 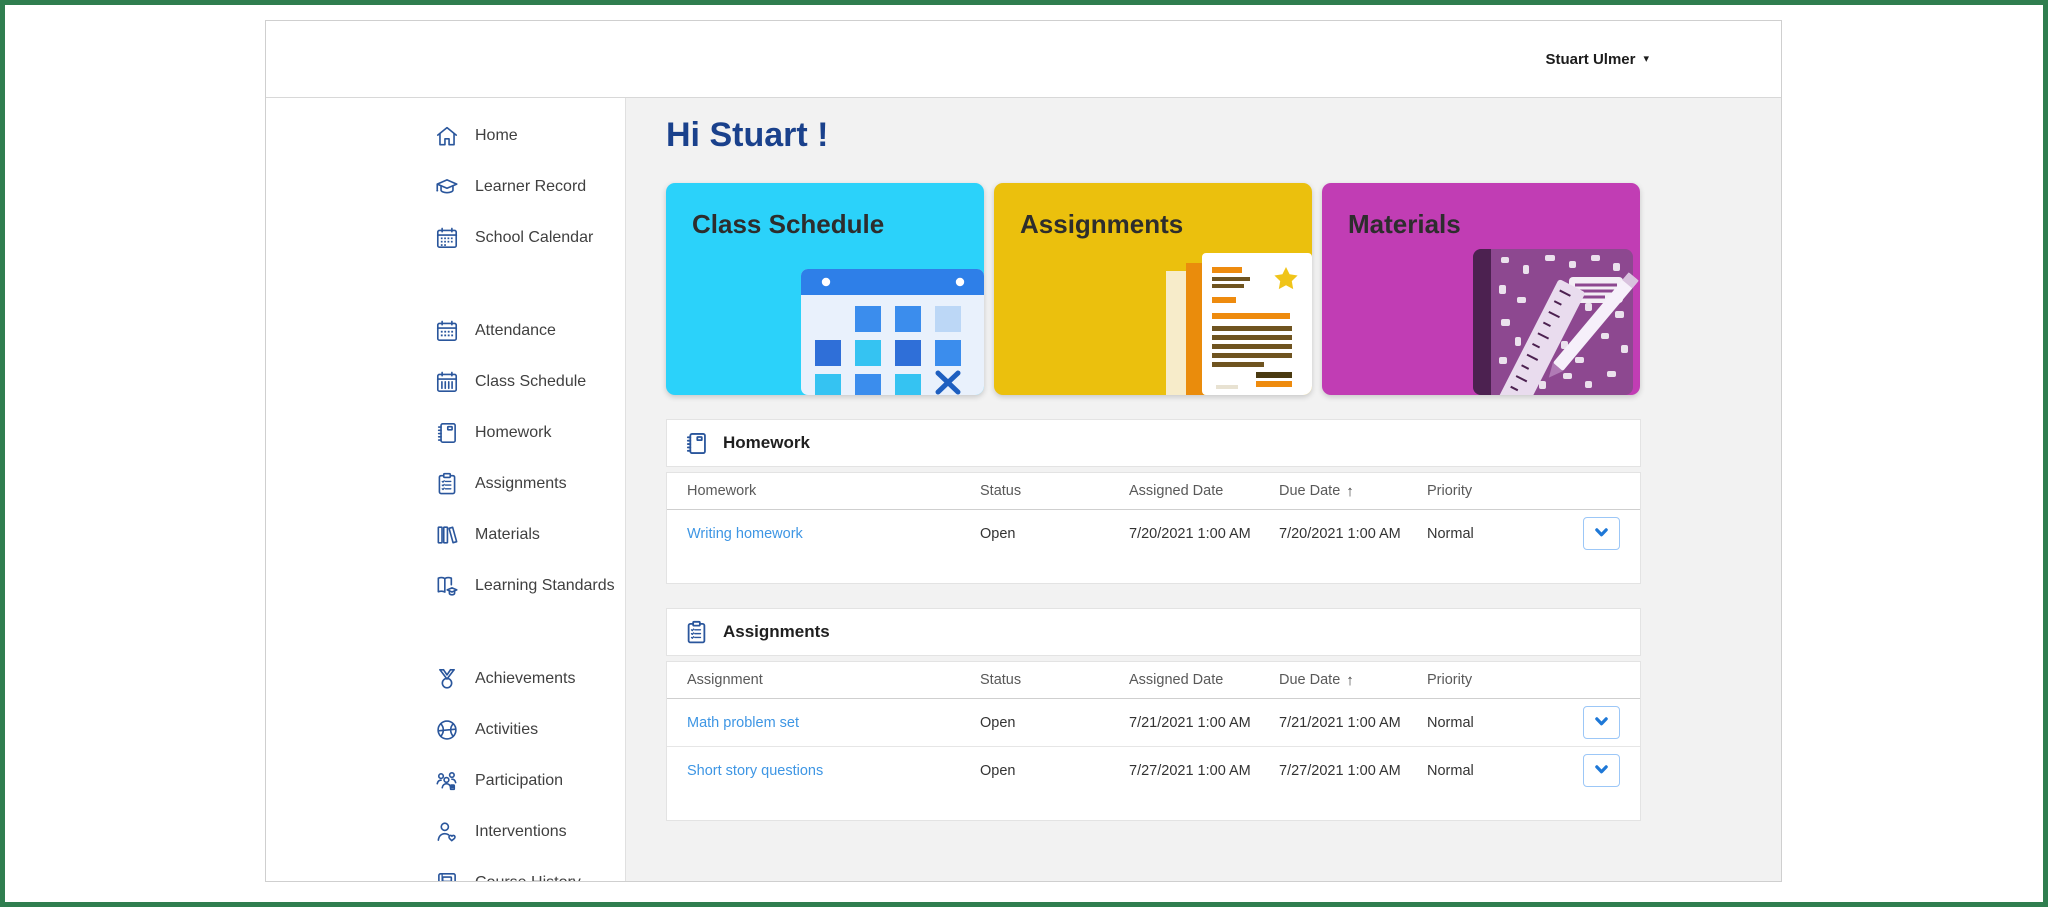 What do you see at coordinates (447, 238) in the screenshot?
I see `calendar-icon` at bounding box center [447, 238].